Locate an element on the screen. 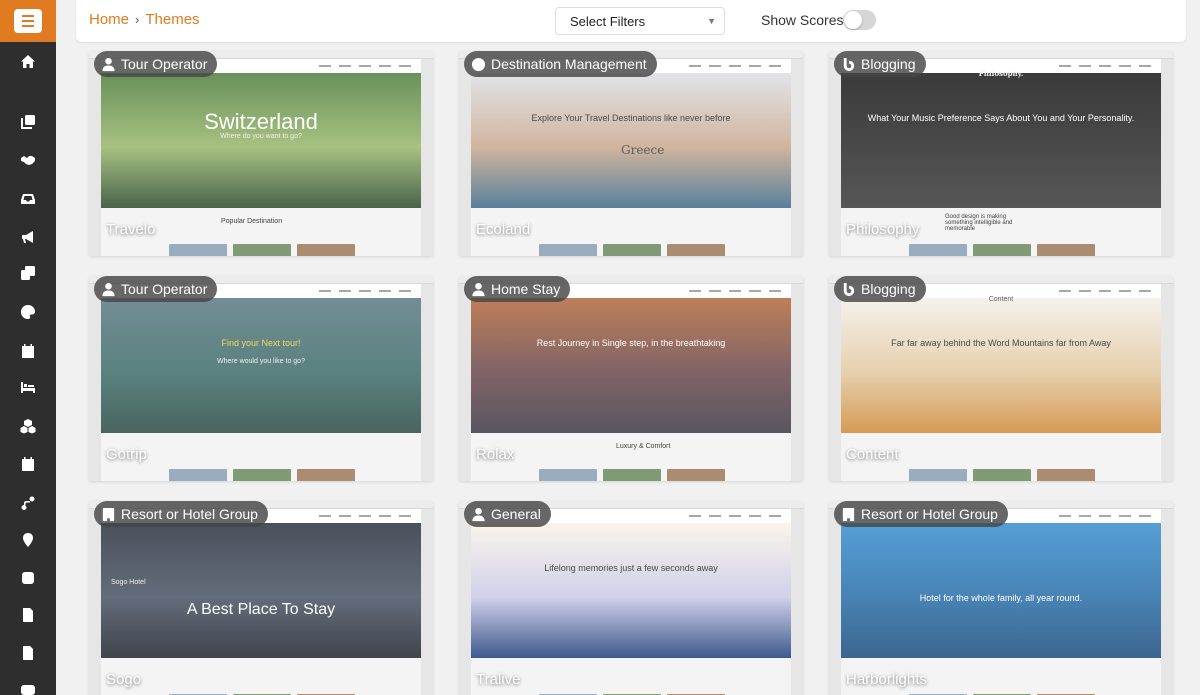 The width and height of the screenshot is (1200, 695). breadcrumb-home-link: Home is located at coordinates (109, 19).